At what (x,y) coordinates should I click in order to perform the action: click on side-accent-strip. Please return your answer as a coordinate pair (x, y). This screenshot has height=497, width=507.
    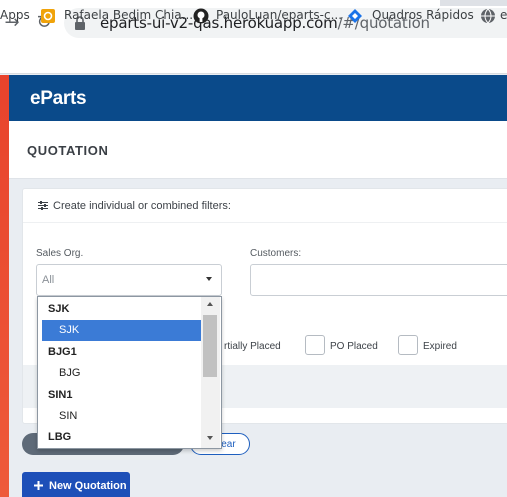
    Looking at the image, I should click on (4, 286).